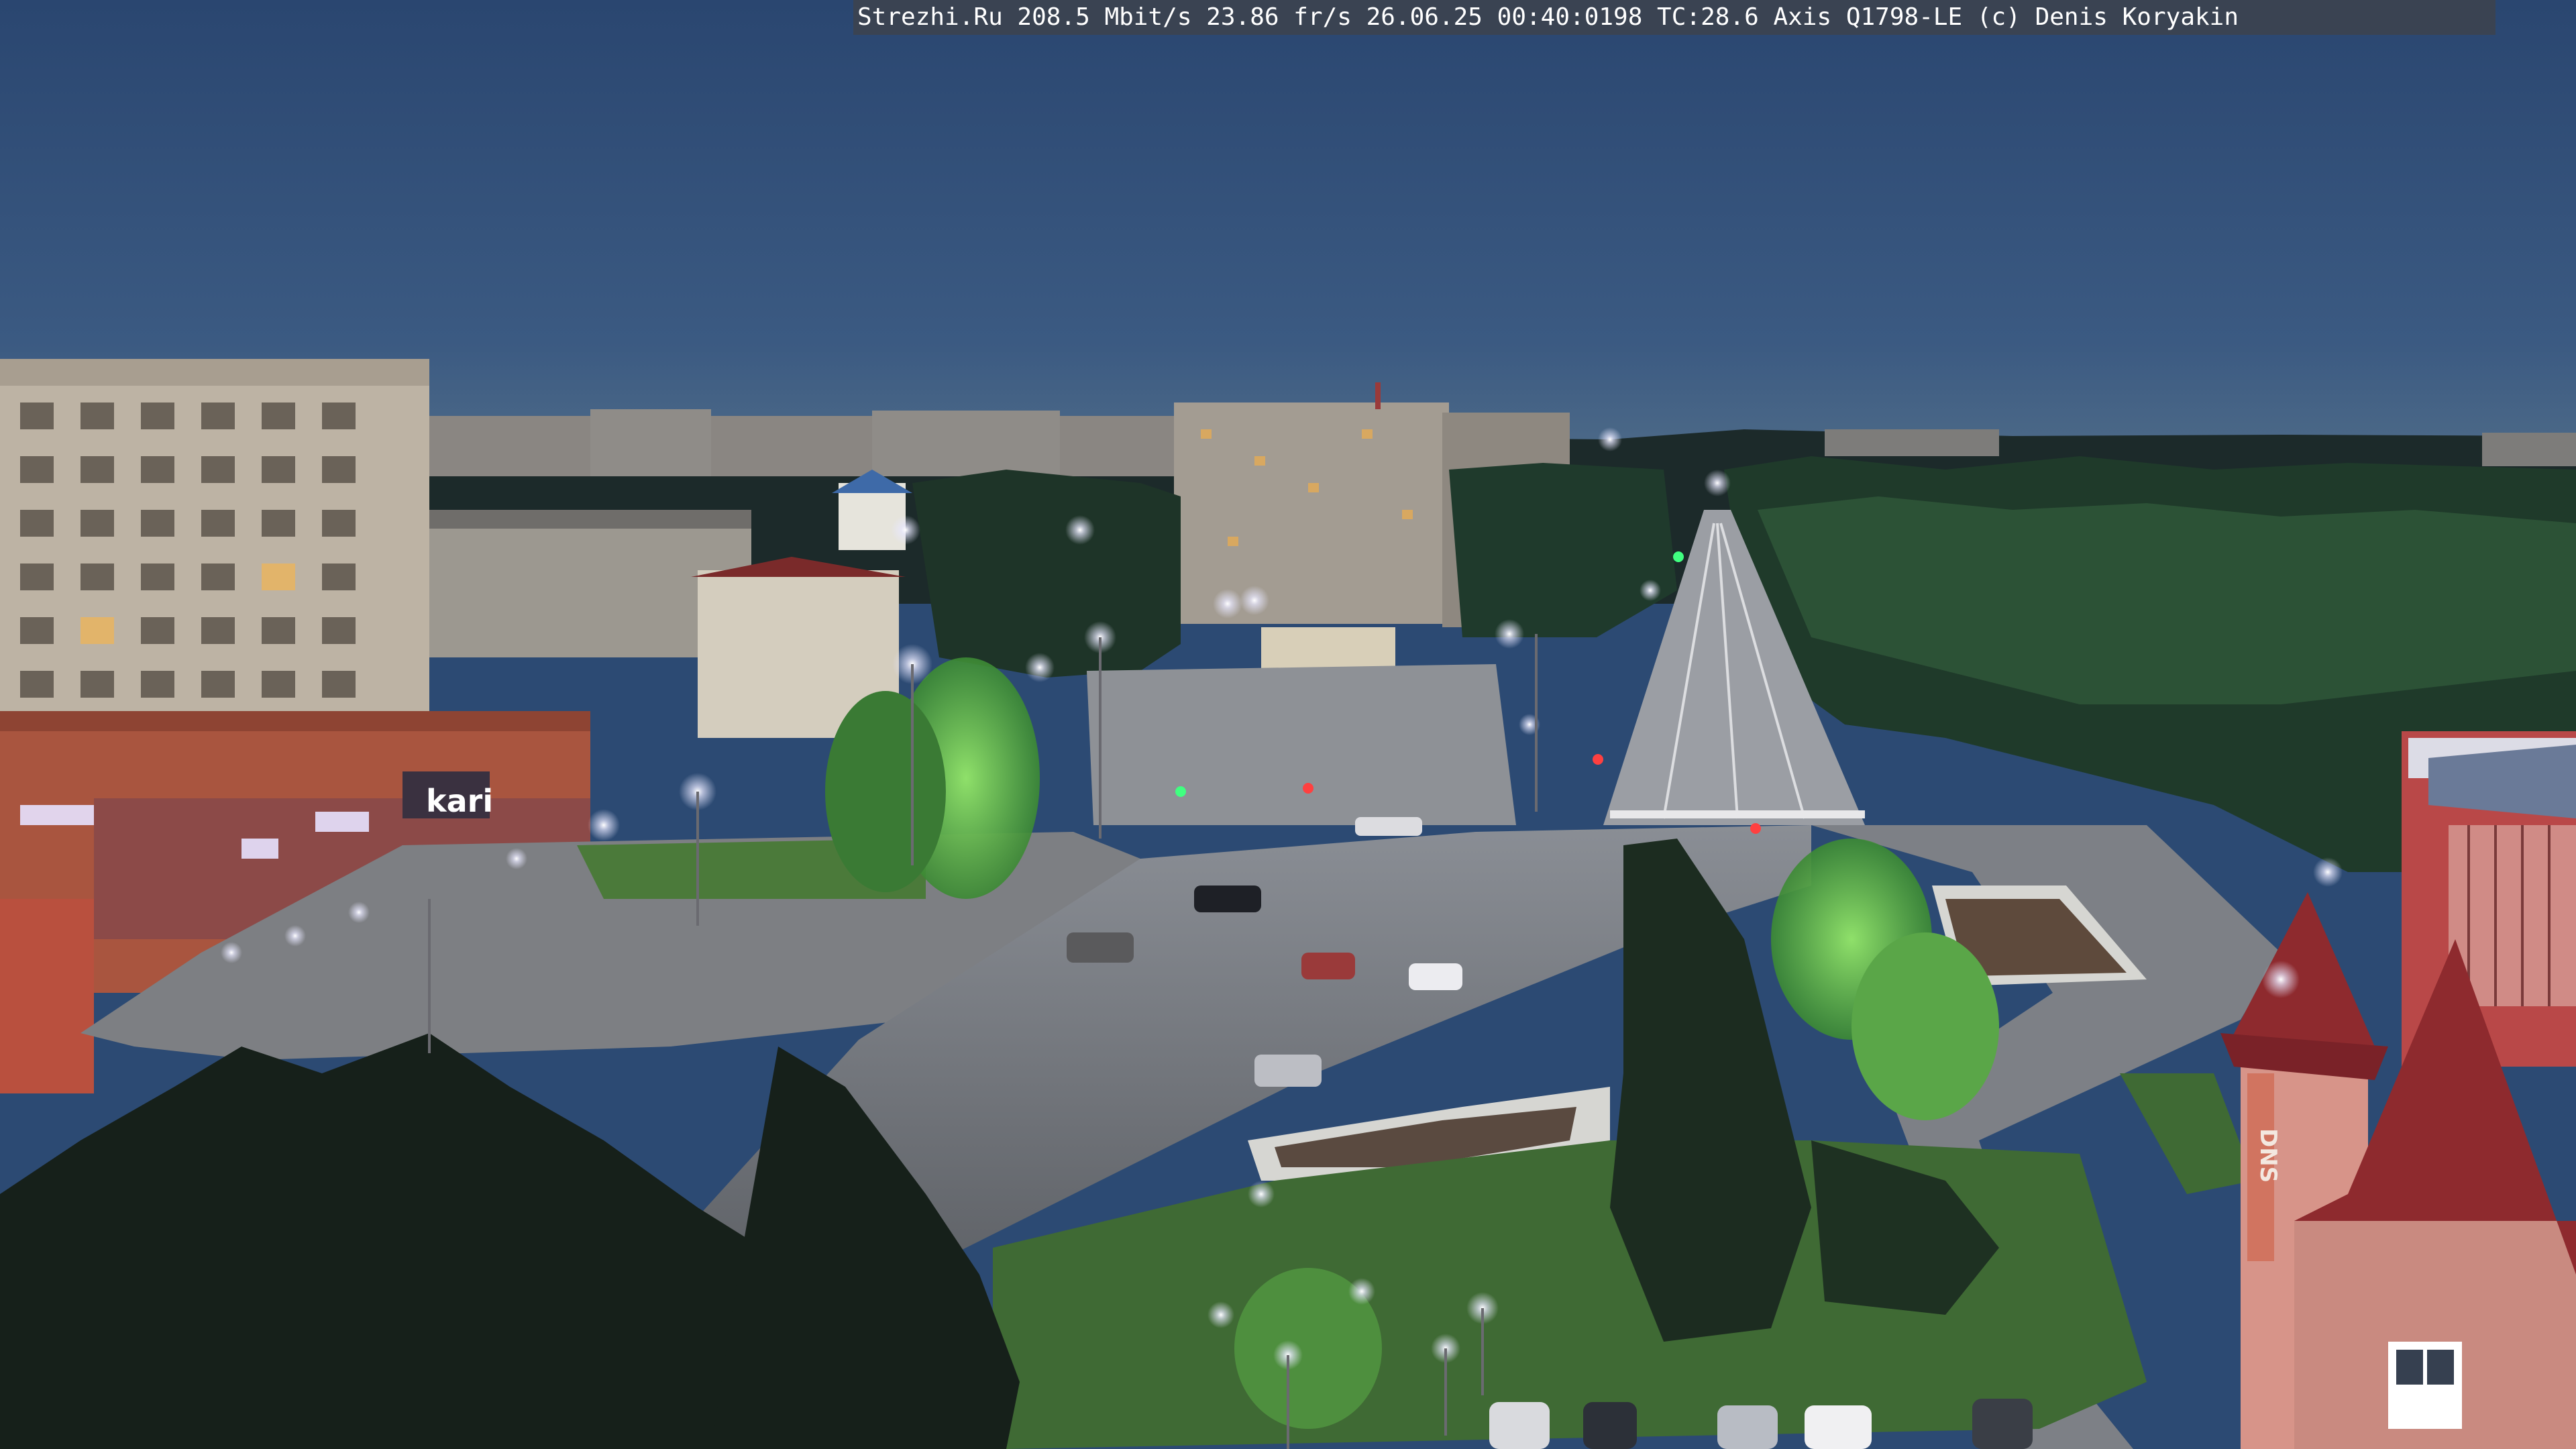  I want to click on boulevard-trees-mid, so click(1563, 550).